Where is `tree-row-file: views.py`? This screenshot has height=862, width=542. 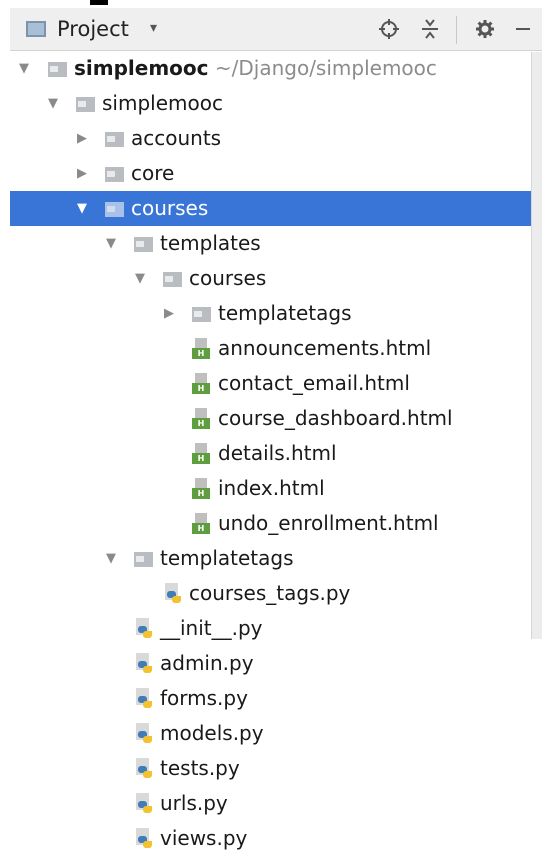
tree-row-file: views.py is located at coordinates (271, 838).